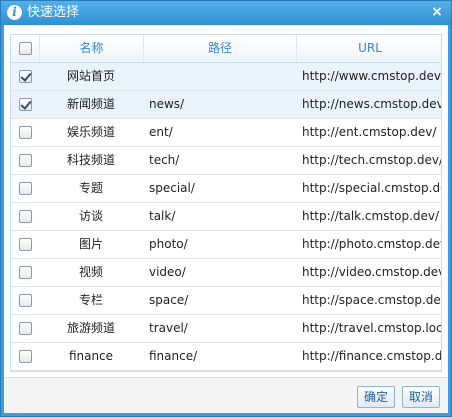 The width and height of the screenshot is (452, 417). I want to click on cancel-button: 取消, so click(421, 397).